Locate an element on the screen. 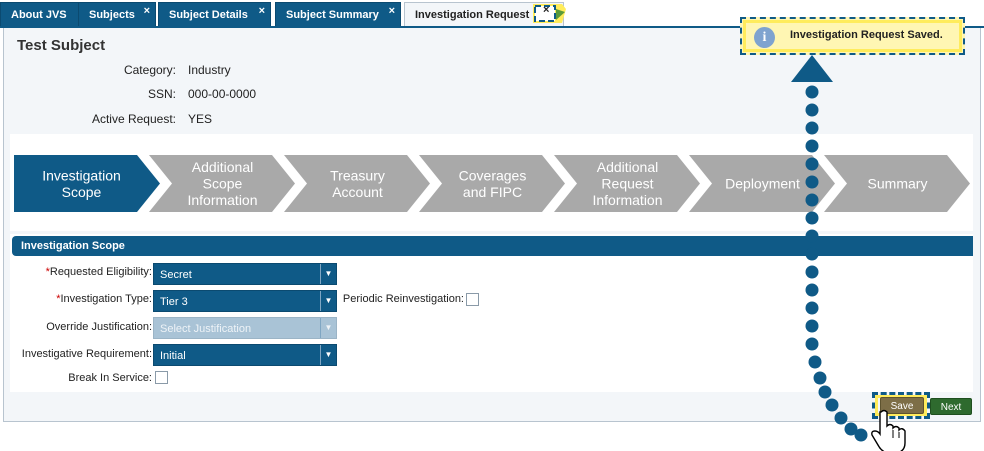  save-button: Save is located at coordinates (902, 405).